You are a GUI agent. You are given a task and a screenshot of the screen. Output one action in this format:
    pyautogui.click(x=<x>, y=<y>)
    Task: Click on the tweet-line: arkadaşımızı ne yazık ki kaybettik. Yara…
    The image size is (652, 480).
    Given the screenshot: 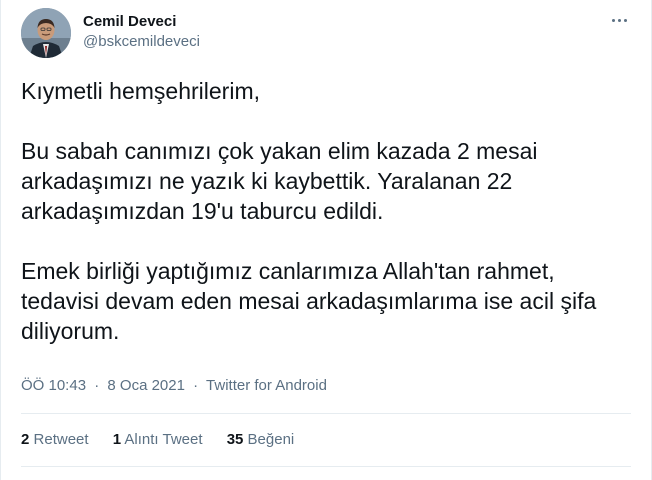 What is the action you would take?
    pyautogui.click(x=267, y=181)
    